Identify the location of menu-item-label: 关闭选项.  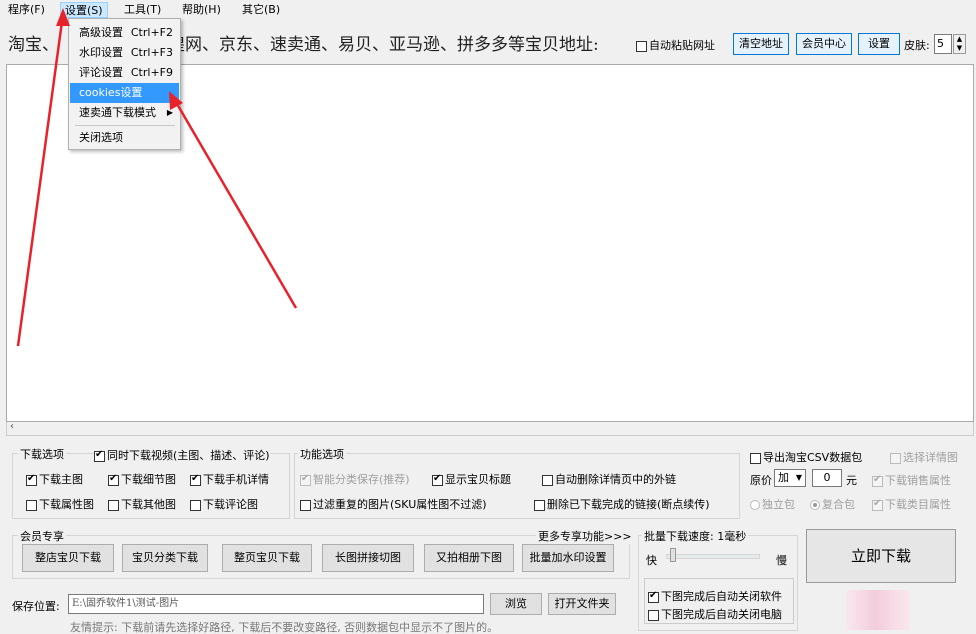
(101, 137).